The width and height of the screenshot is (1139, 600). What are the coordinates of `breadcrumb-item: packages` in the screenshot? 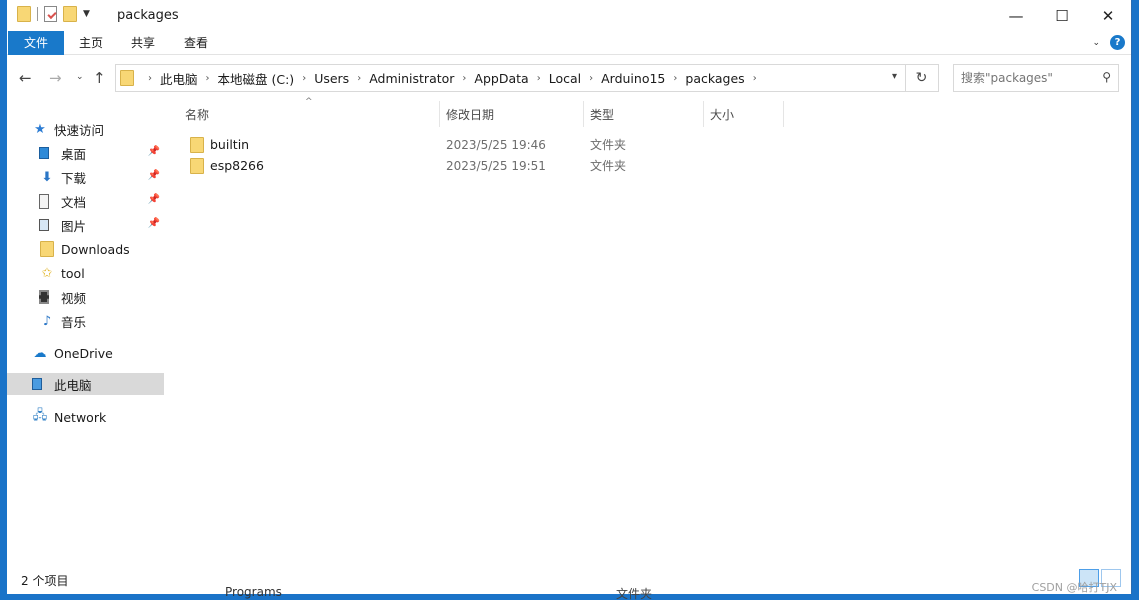 It's located at (714, 78).